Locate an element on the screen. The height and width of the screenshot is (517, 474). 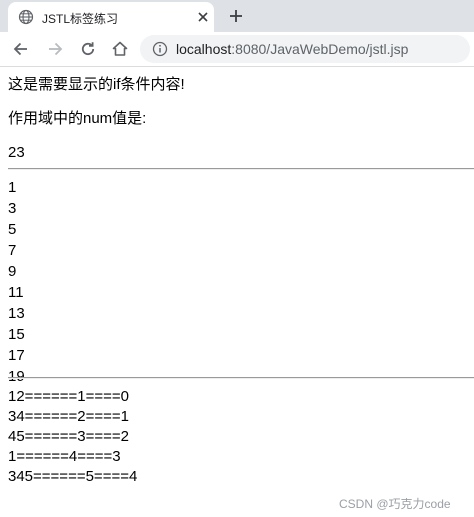
list-item: 13 is located at coordinates (16, 313).